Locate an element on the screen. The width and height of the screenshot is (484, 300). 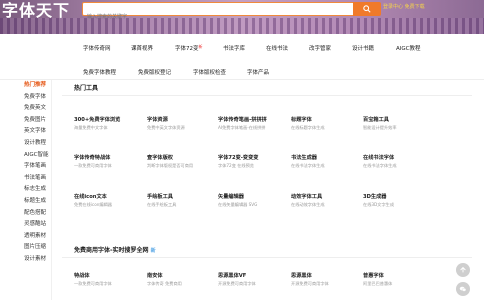
sidebar-item: 透明素材 is located at coordinates (25, 237).